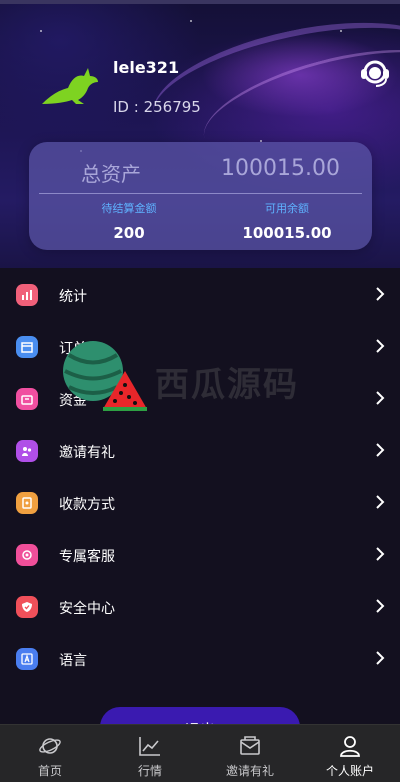 The image size is (400, 782). I want to click on card-icon, so click(27, 503).